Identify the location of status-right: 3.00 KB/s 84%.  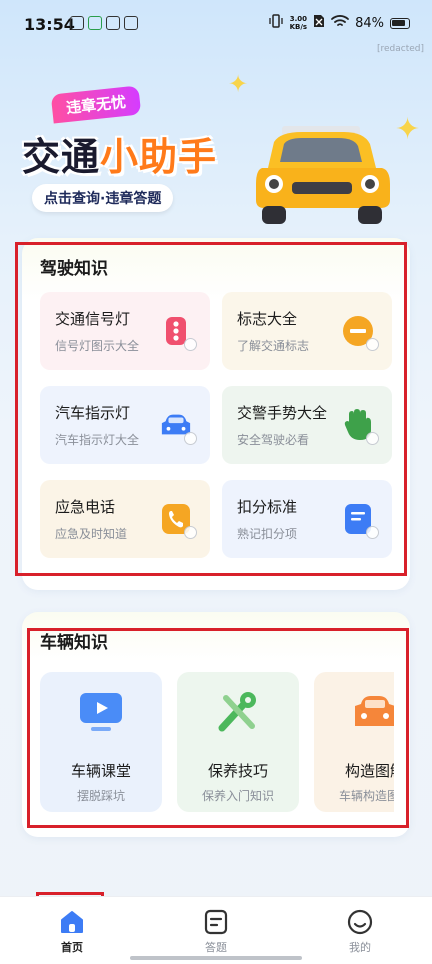
(339, 23).